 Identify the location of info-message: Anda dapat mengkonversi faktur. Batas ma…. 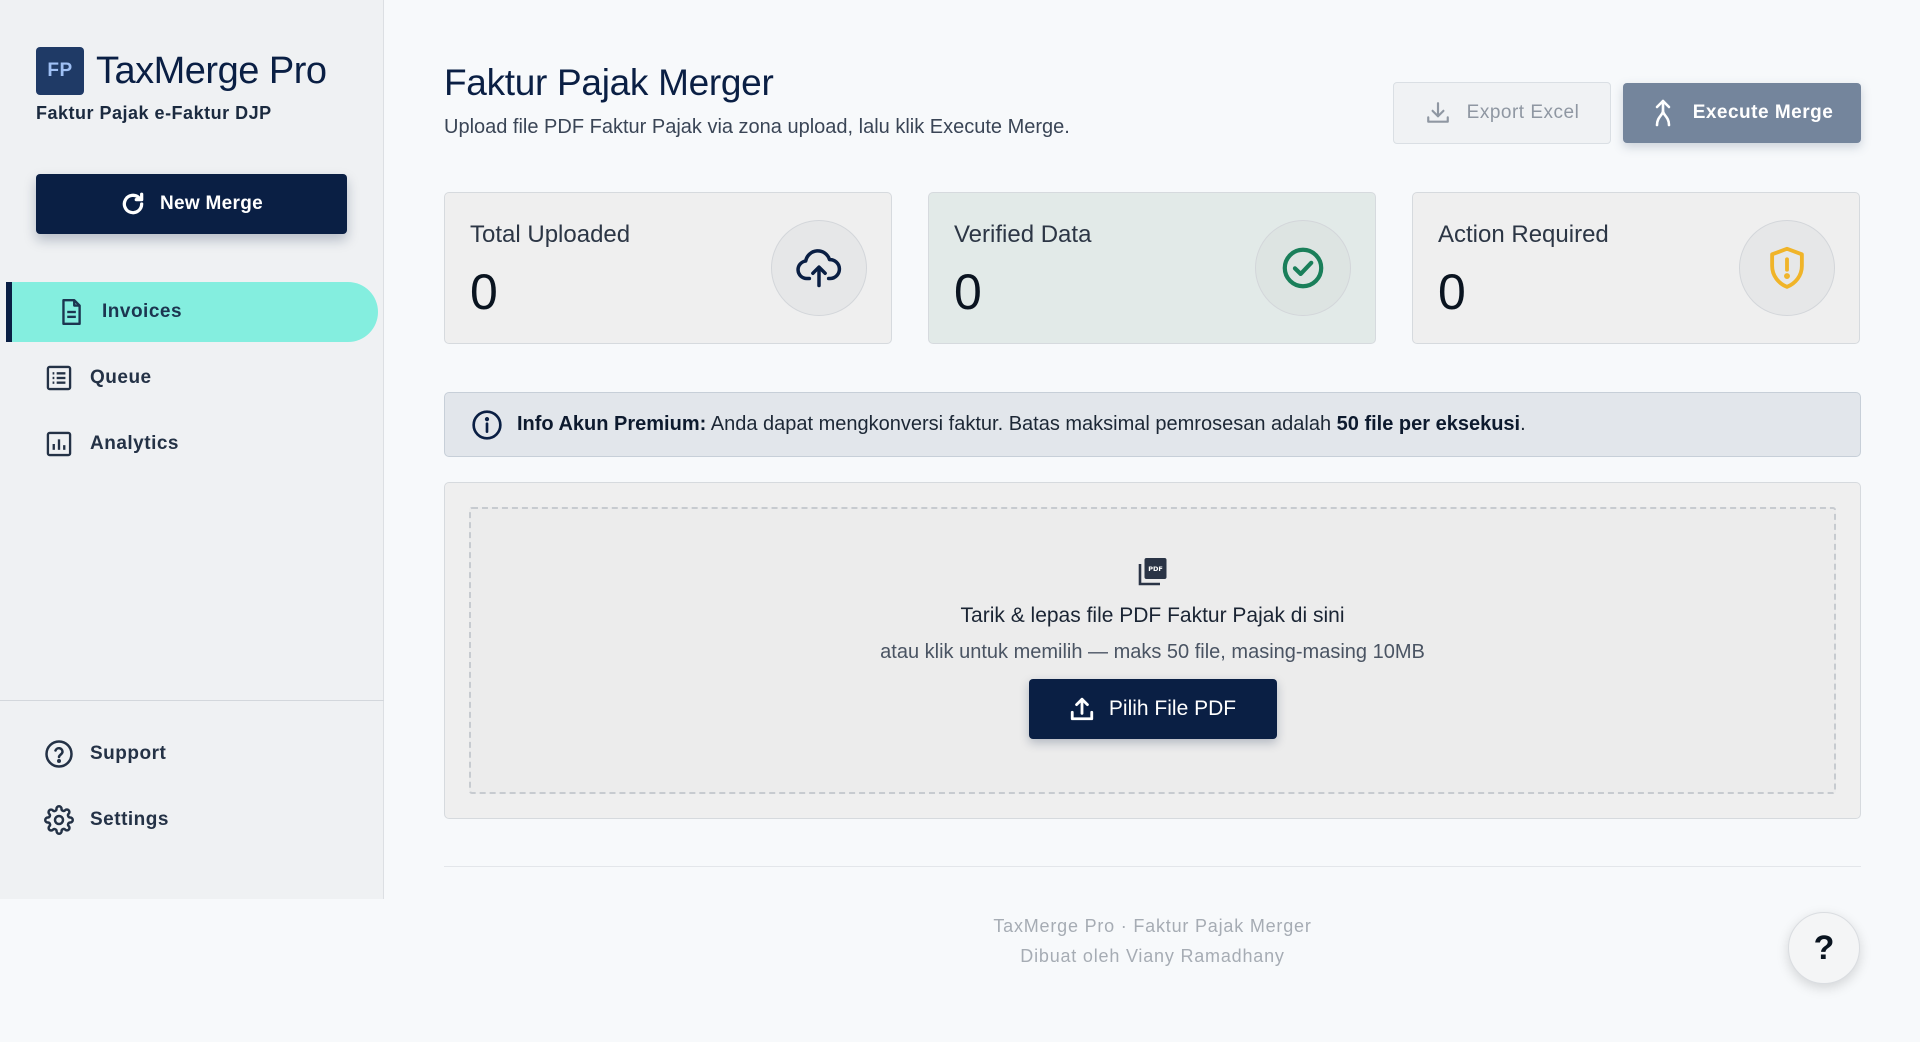
(1021, 424).